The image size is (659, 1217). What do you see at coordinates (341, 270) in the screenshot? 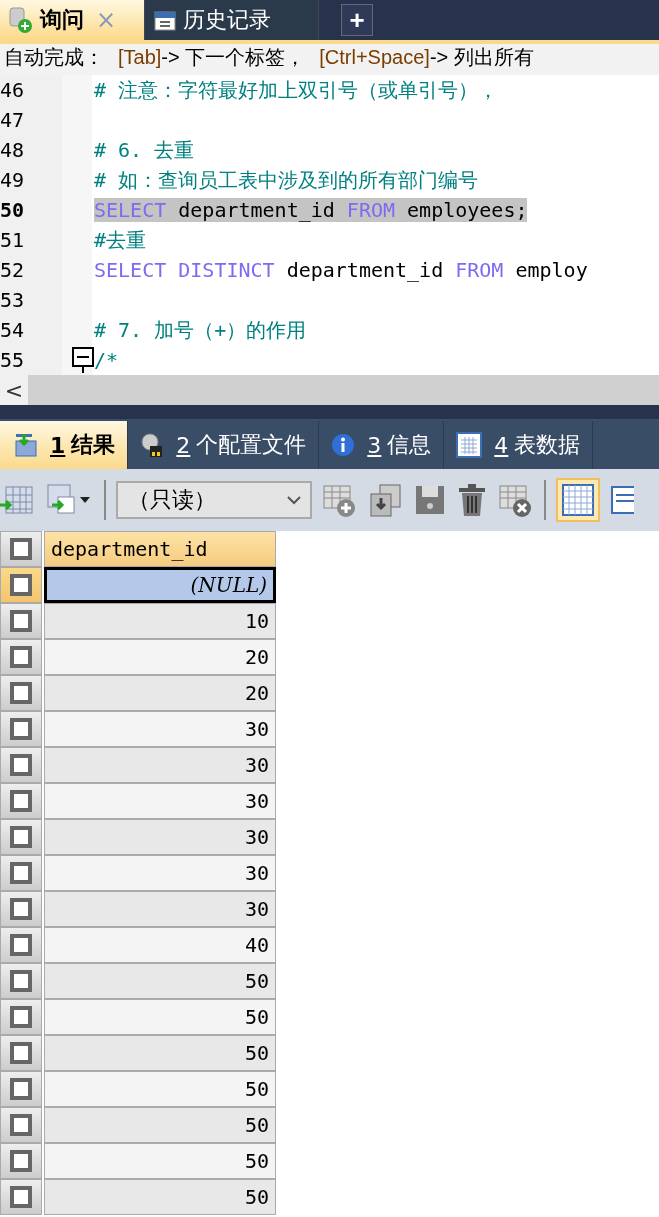
I see `code-line: SELECT DISTINCT department_id FROM employ` at bounding box center [341, 270].